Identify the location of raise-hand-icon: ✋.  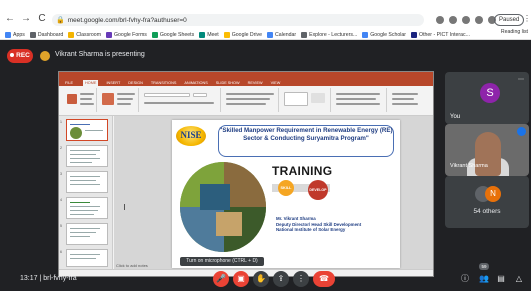
(261, 279).